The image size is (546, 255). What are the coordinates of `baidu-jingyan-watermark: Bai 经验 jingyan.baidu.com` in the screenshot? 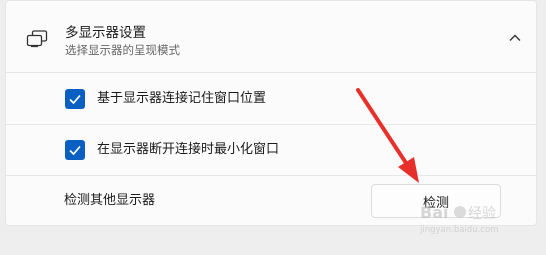 It's located at (480, 218).